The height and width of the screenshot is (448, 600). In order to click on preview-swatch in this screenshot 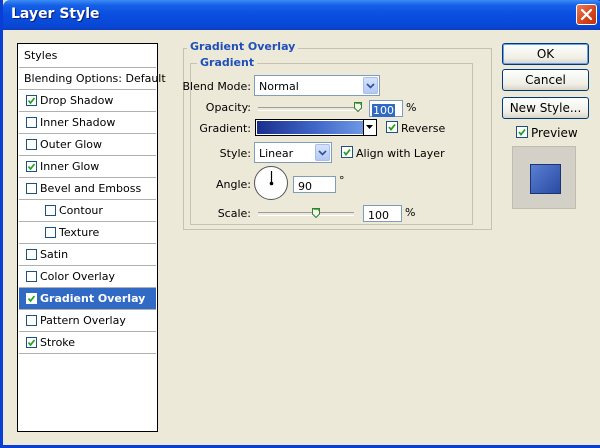, I will do `click(545, 179)`.